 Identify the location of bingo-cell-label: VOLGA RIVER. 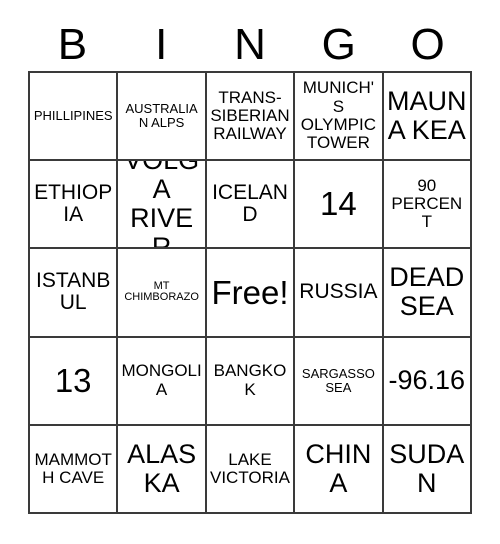
(161, 205).